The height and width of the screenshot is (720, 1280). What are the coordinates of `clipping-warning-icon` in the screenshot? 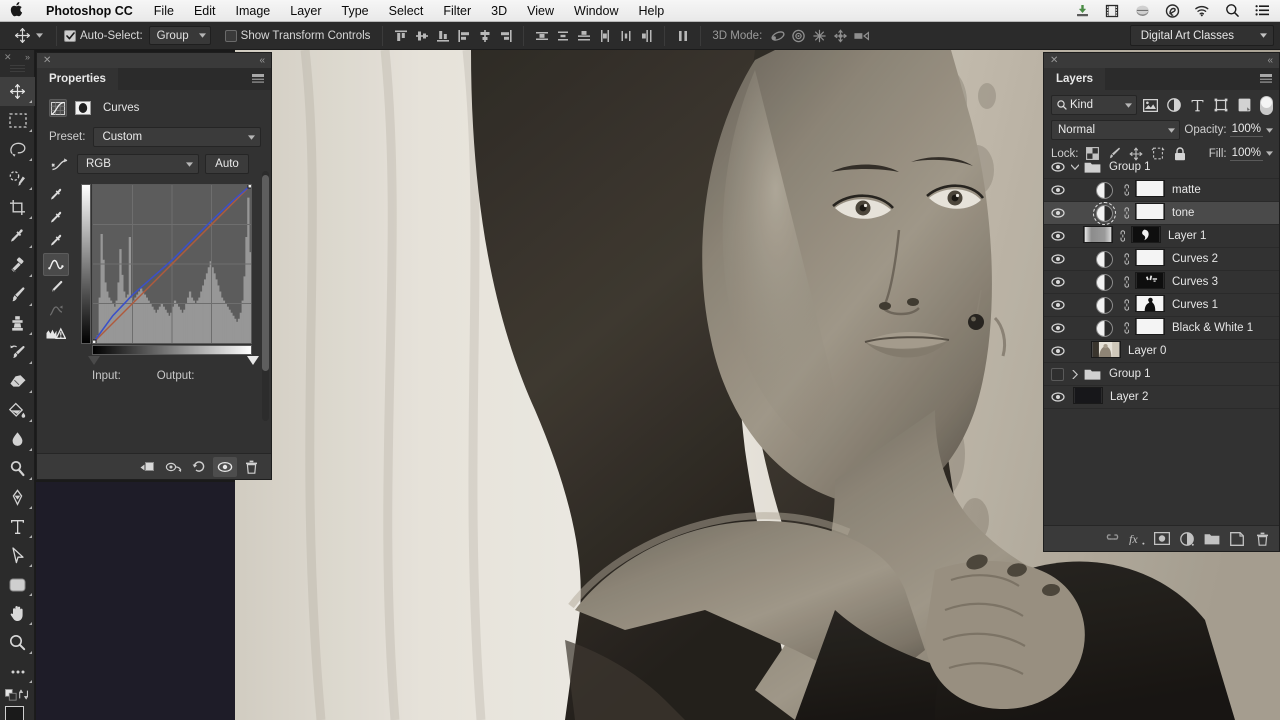 It's located at (56, 333).